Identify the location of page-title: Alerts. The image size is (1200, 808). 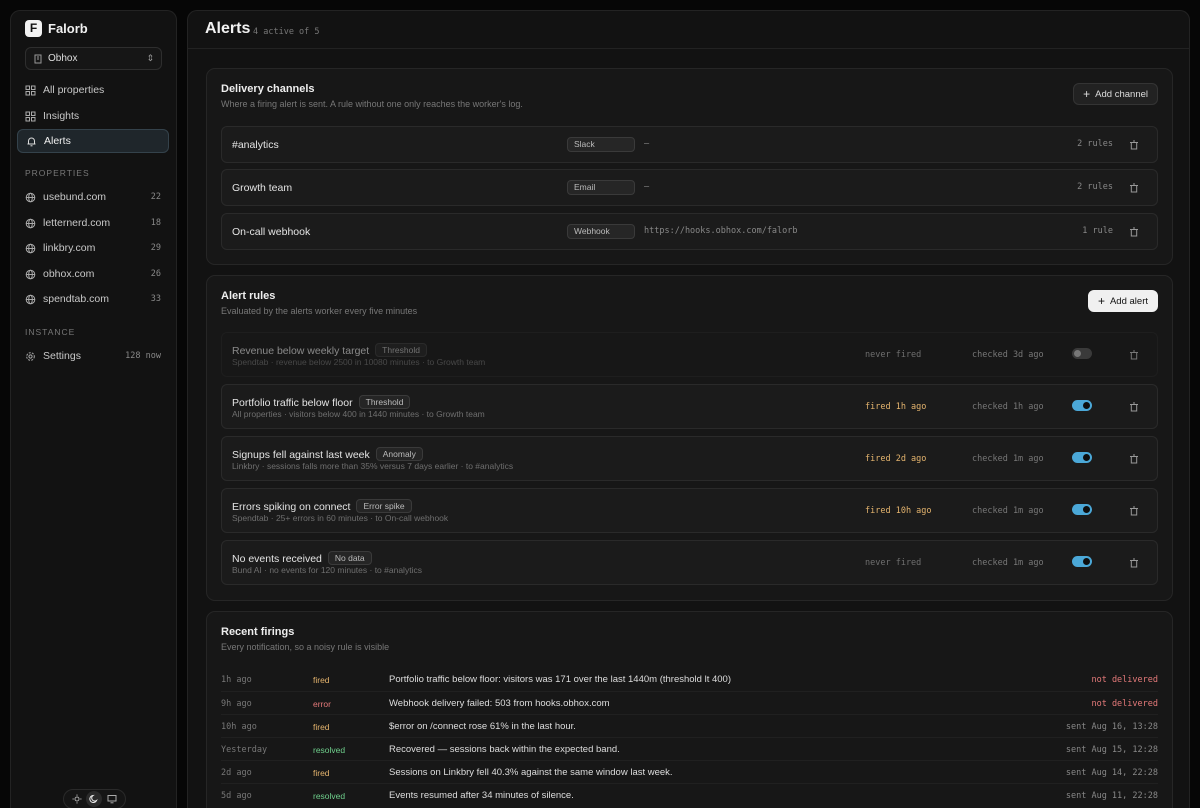
(228, 28).